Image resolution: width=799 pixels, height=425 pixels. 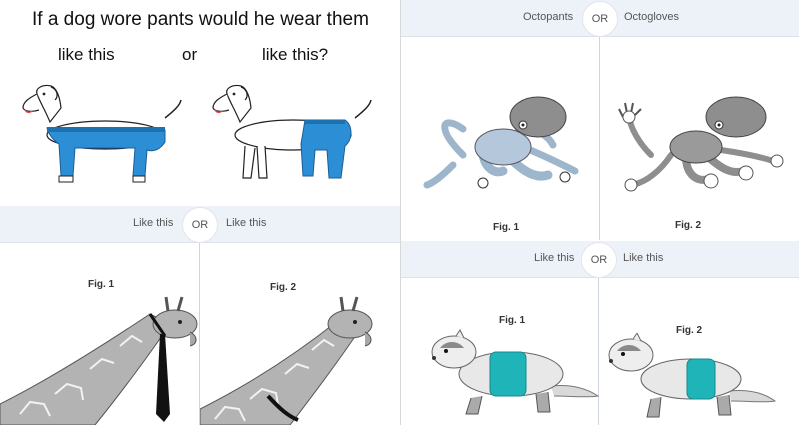 What do you see at coordinates (501, 142) in the screenshot?
I see `octopus-octopants-illustration` at bounding box center [501, 142].